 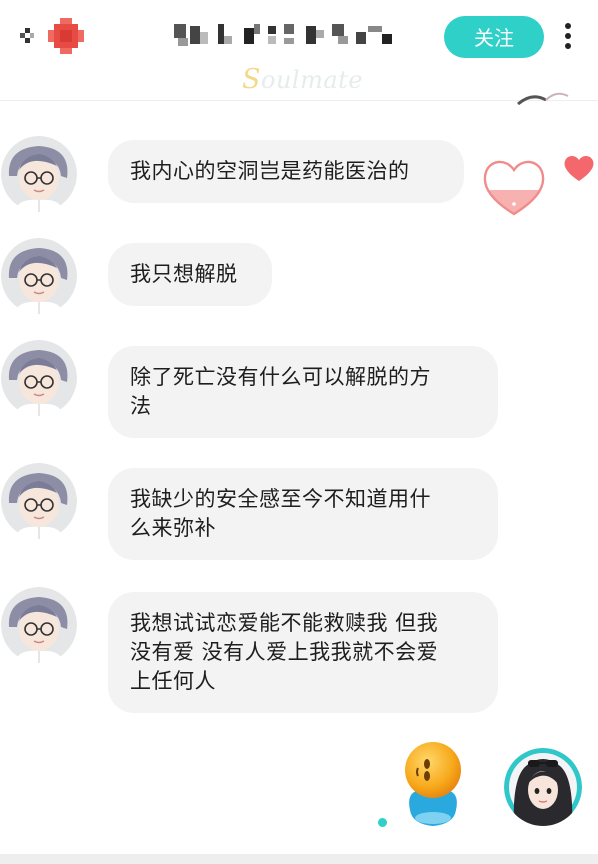 I want to click on unread-badge, so click(x=66, y=36).